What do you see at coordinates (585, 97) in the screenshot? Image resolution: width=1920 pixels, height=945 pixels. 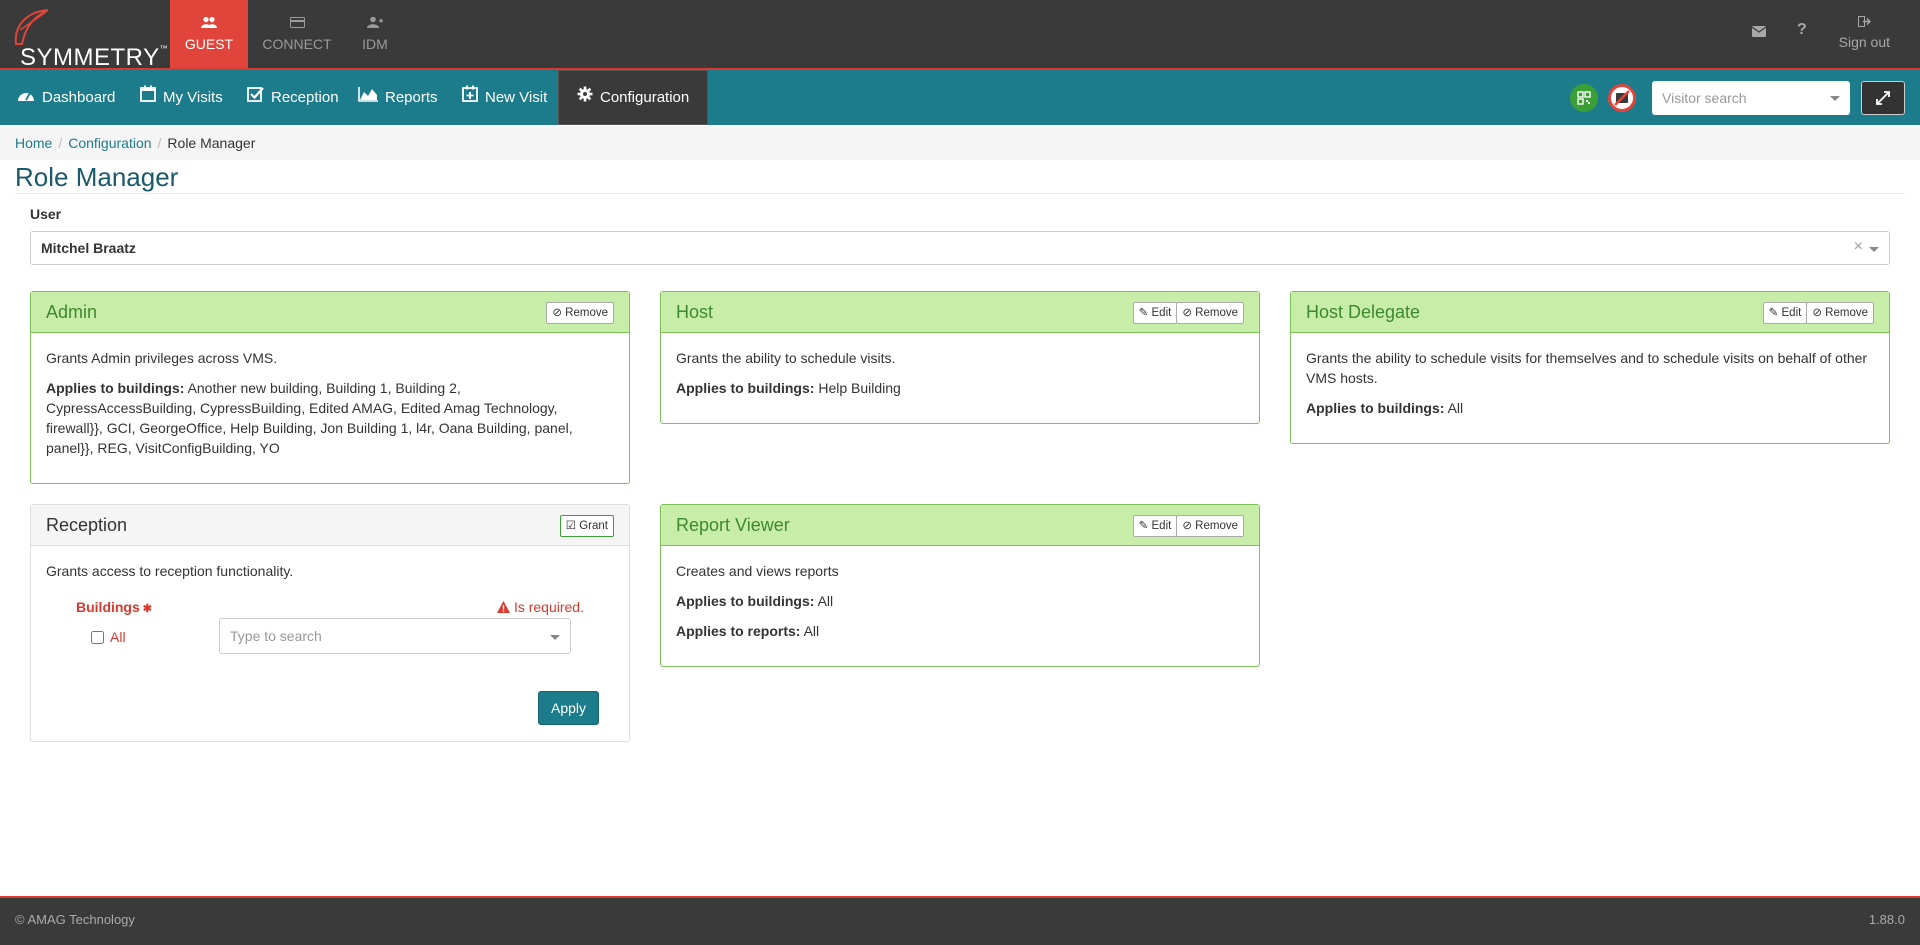 I see `gear-icon` at bounding box center [585, 97].